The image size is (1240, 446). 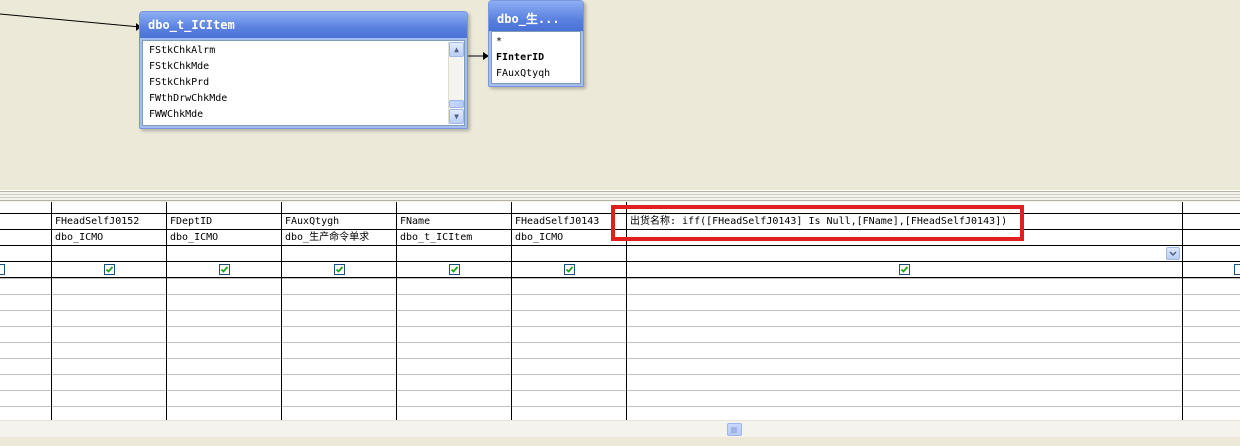 I want to click on field-item: FInterID, so click(x=536, y=58).